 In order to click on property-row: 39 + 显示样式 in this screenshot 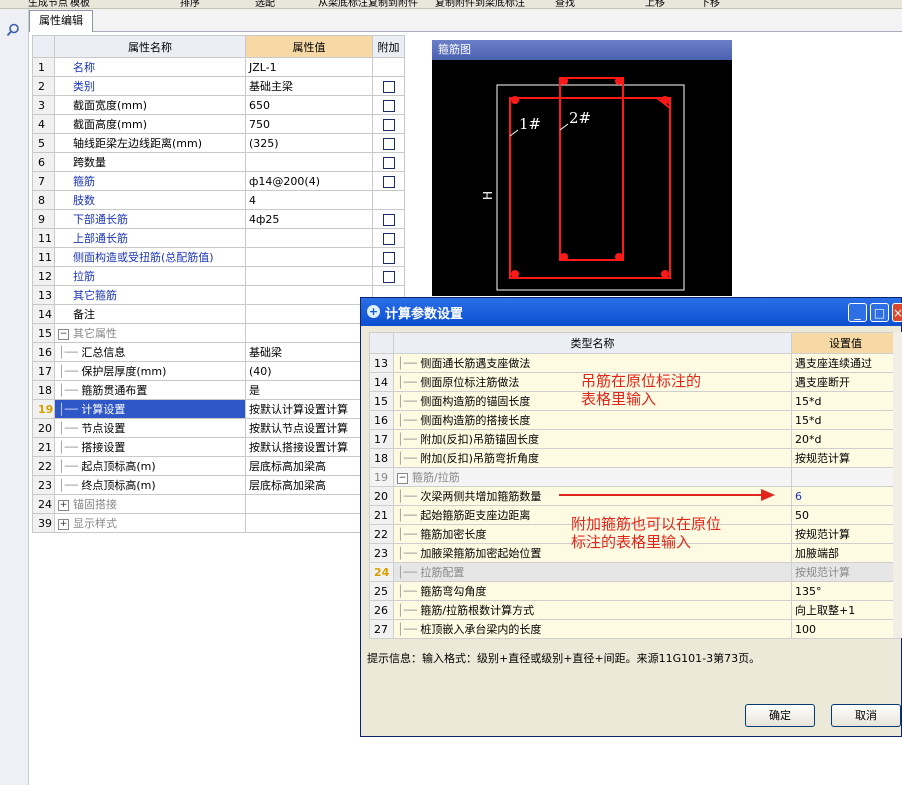, I will do `click(218, 523)`.